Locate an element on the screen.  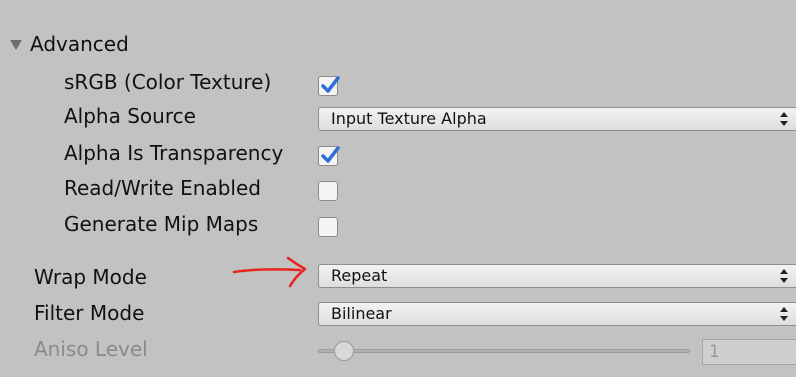
wrap-mode-label: Wrap Mode is located at coordinates (90, 277).